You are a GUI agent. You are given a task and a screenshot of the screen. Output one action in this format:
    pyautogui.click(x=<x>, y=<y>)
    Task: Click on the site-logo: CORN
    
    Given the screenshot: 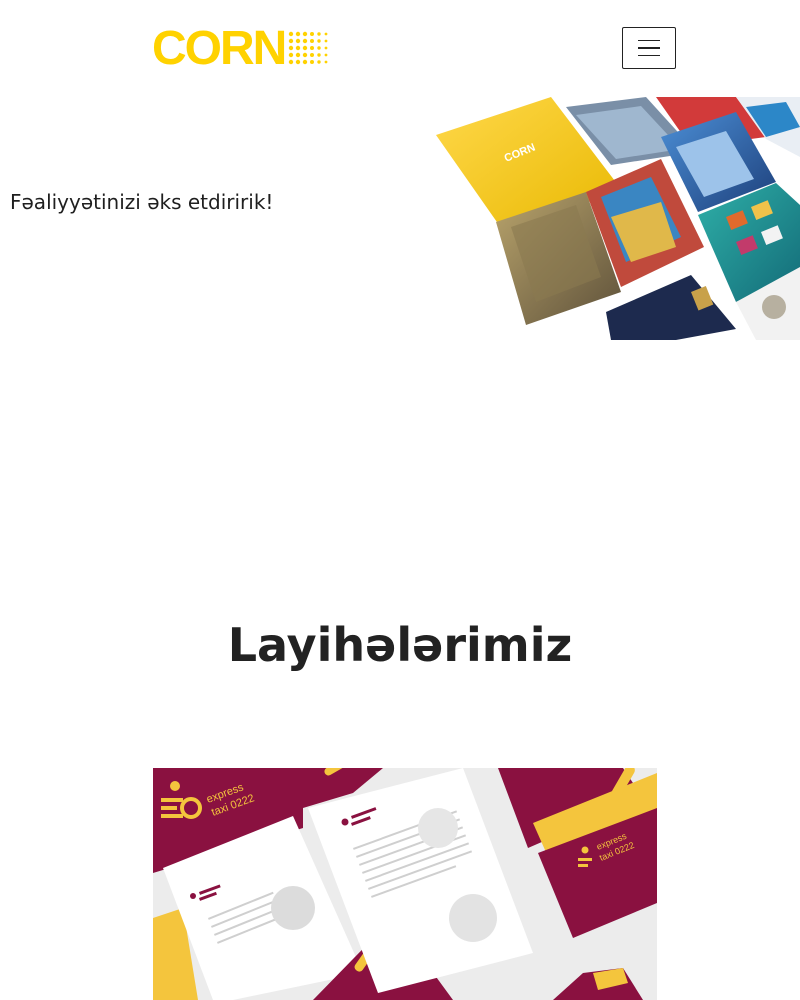 What is the action you would take?
    pyautogui.click(x=242, y=48)
    